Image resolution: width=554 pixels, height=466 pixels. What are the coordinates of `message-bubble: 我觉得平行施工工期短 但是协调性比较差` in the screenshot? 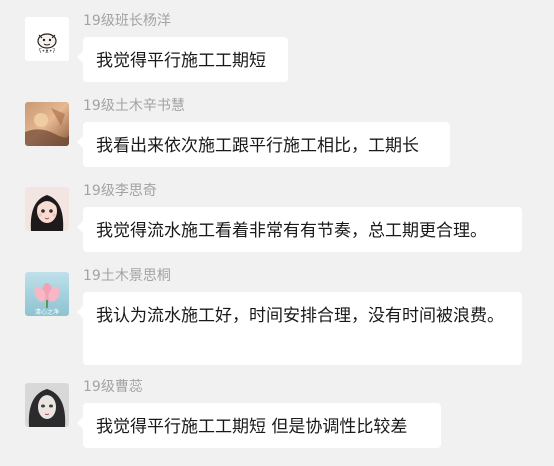 It's located at (259, 425).